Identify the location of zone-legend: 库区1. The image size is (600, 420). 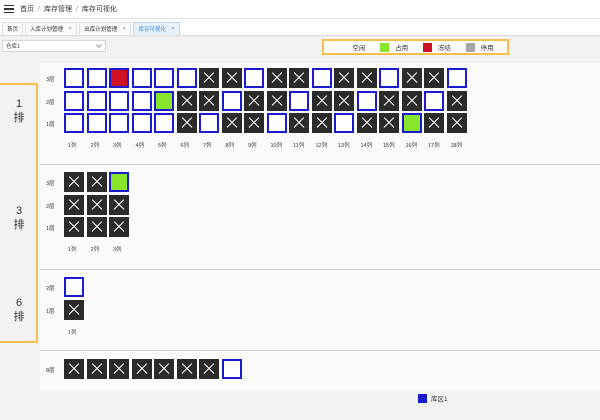
(433, 398).